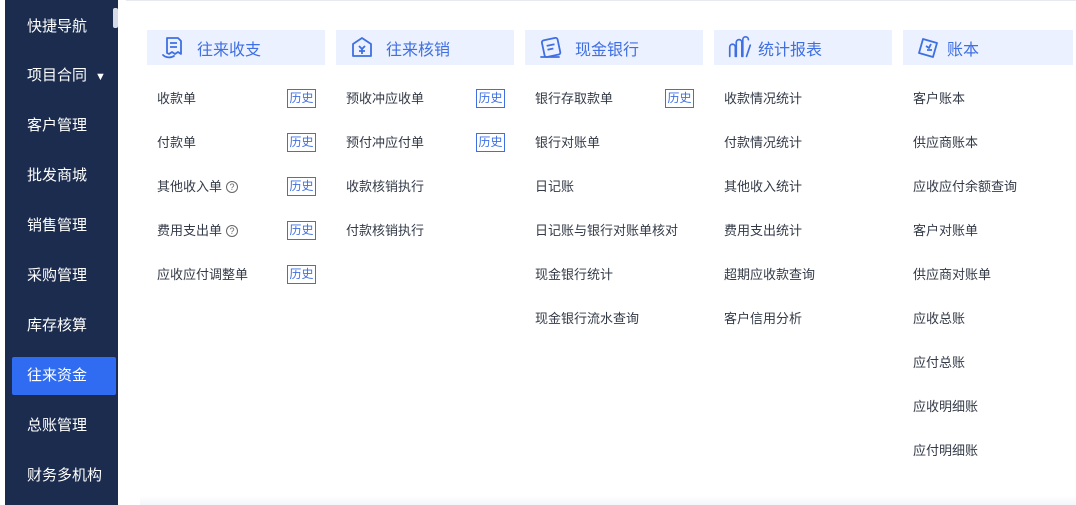  I want to click on column-title: 账本, so click(963, 50).